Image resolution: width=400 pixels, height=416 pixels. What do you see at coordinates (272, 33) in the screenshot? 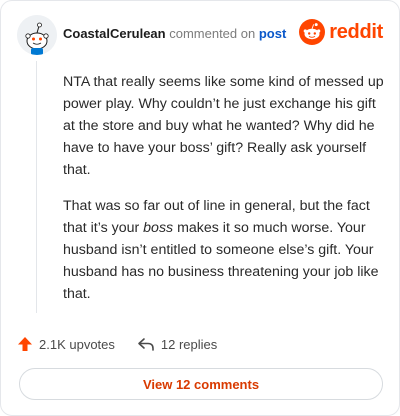
I see `post-link: post` at bounding box center [272, 33].